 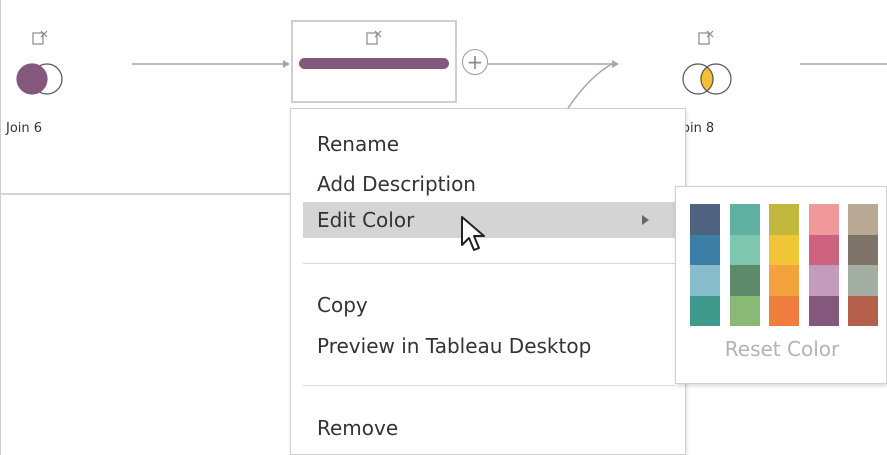 I want to click on menu-item-label: Rename, so click(x=358, y=144).